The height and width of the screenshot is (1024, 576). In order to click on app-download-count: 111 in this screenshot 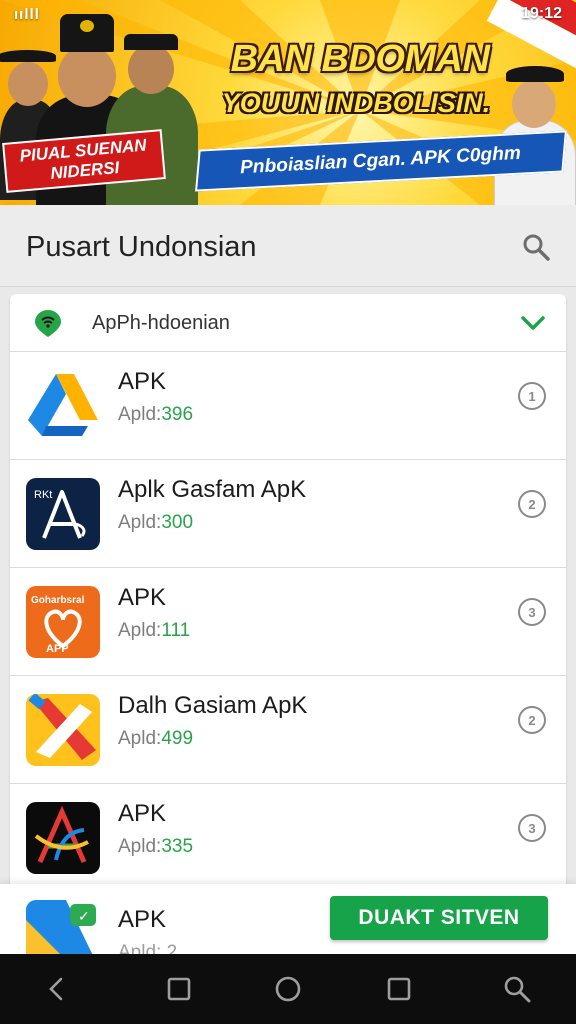, I will do `click(176, 630)`.